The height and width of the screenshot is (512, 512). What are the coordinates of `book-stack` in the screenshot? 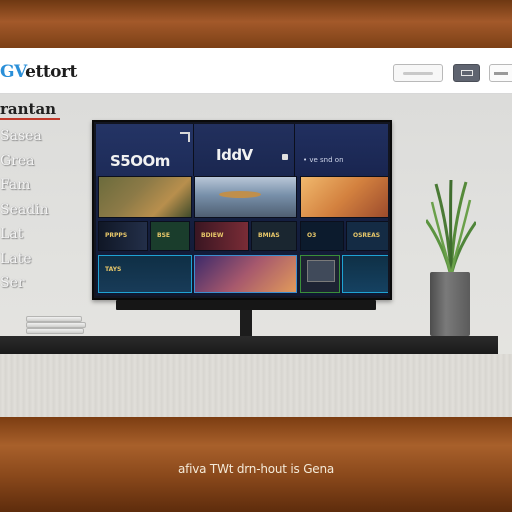 It's located at (56, 326).